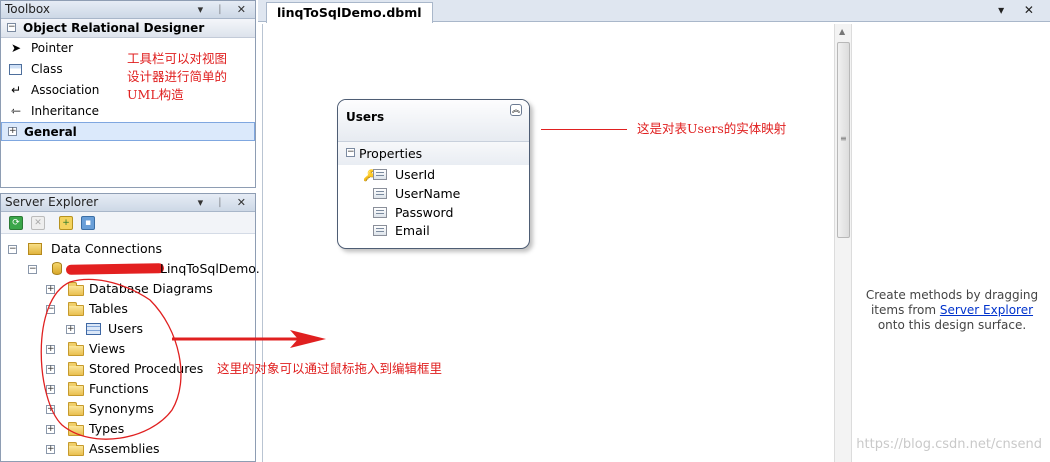 This screenshot has width=1050, height=462. Describe the element at coordinates (330, 368) in the screenshot. I see `drag-annotation: 这里的对象可以通过鼠标拖入到编辑框里` at that location.